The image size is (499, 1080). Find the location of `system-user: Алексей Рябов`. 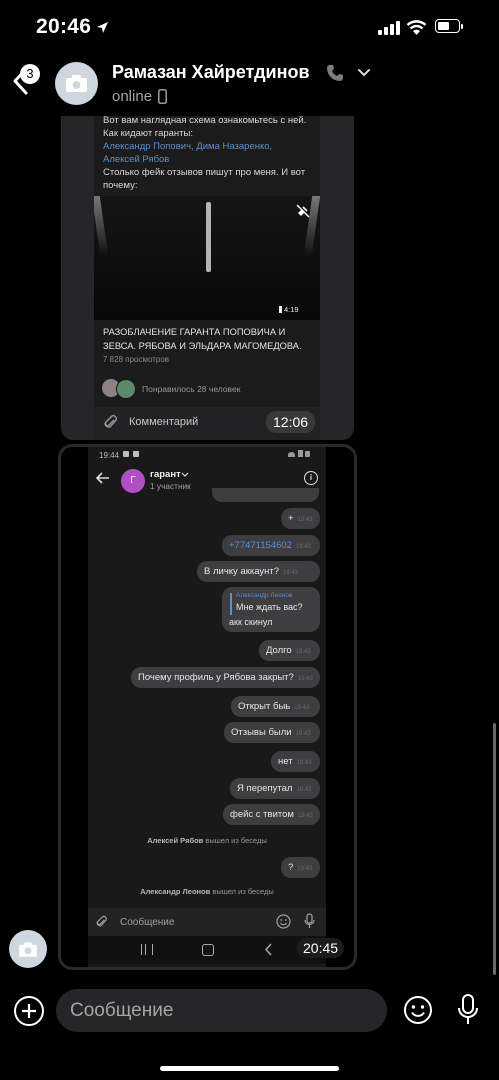

system-user: Алексей Рябов is located at coordinates (175, 840).